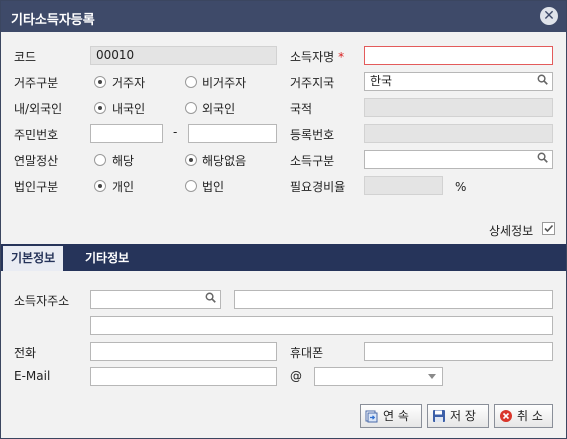 The image size is (567, 439). Describe the element at coordinates (371, 416) in the screenshot. I see `continue-icon` at that location.